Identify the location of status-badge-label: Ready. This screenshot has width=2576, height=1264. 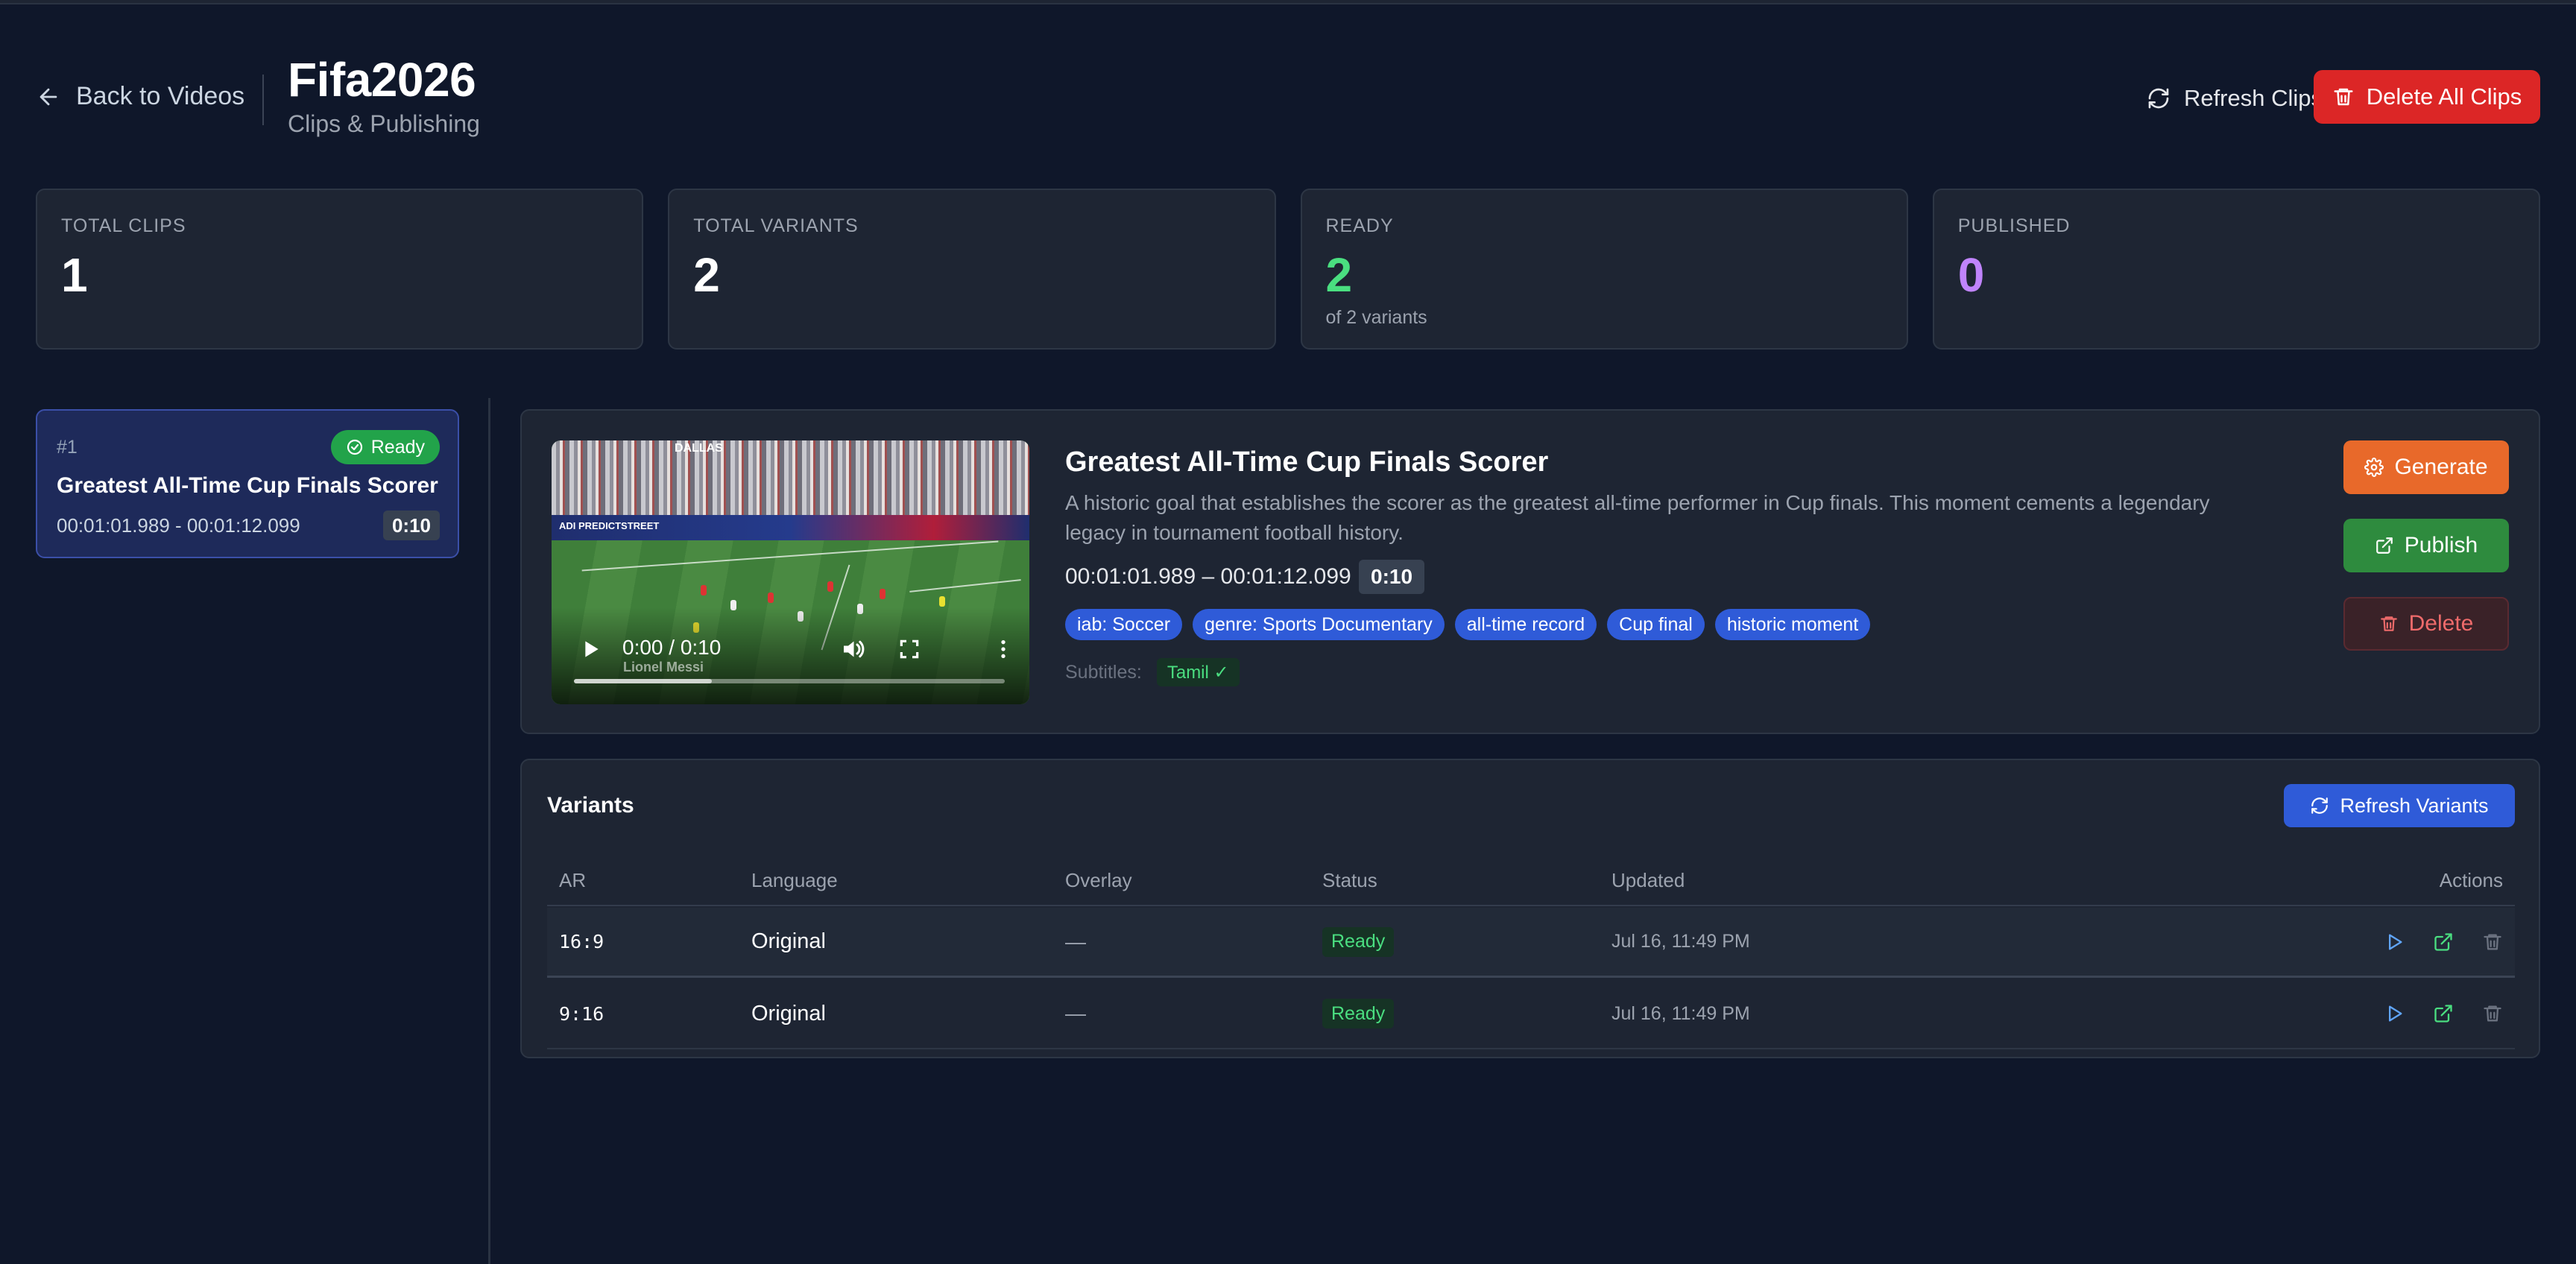
(397, 447).